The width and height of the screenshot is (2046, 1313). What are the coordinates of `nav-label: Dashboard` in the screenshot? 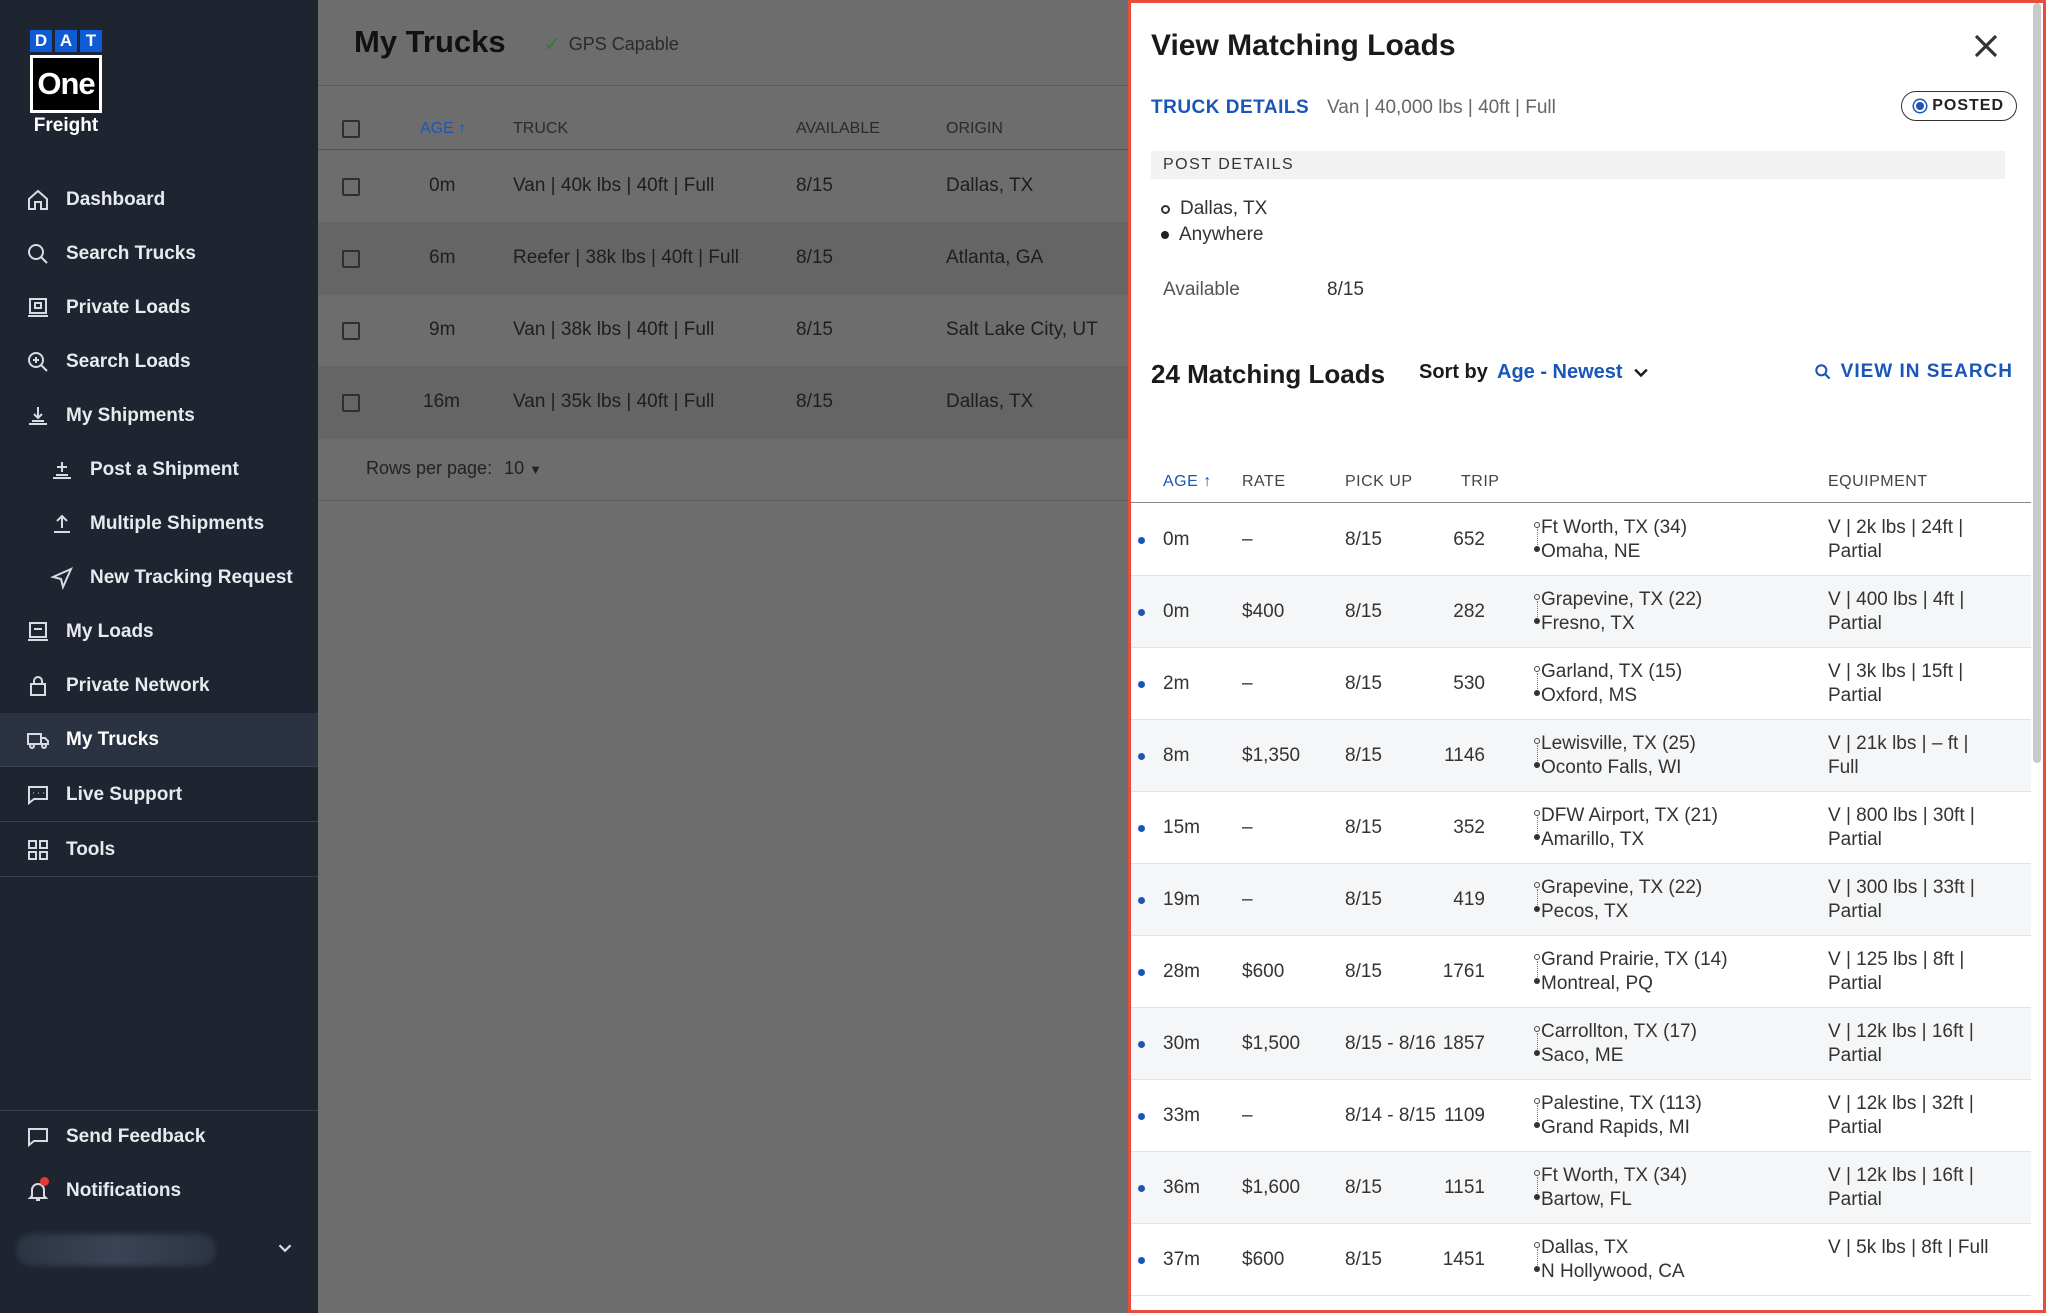 It's located at (116, 199).